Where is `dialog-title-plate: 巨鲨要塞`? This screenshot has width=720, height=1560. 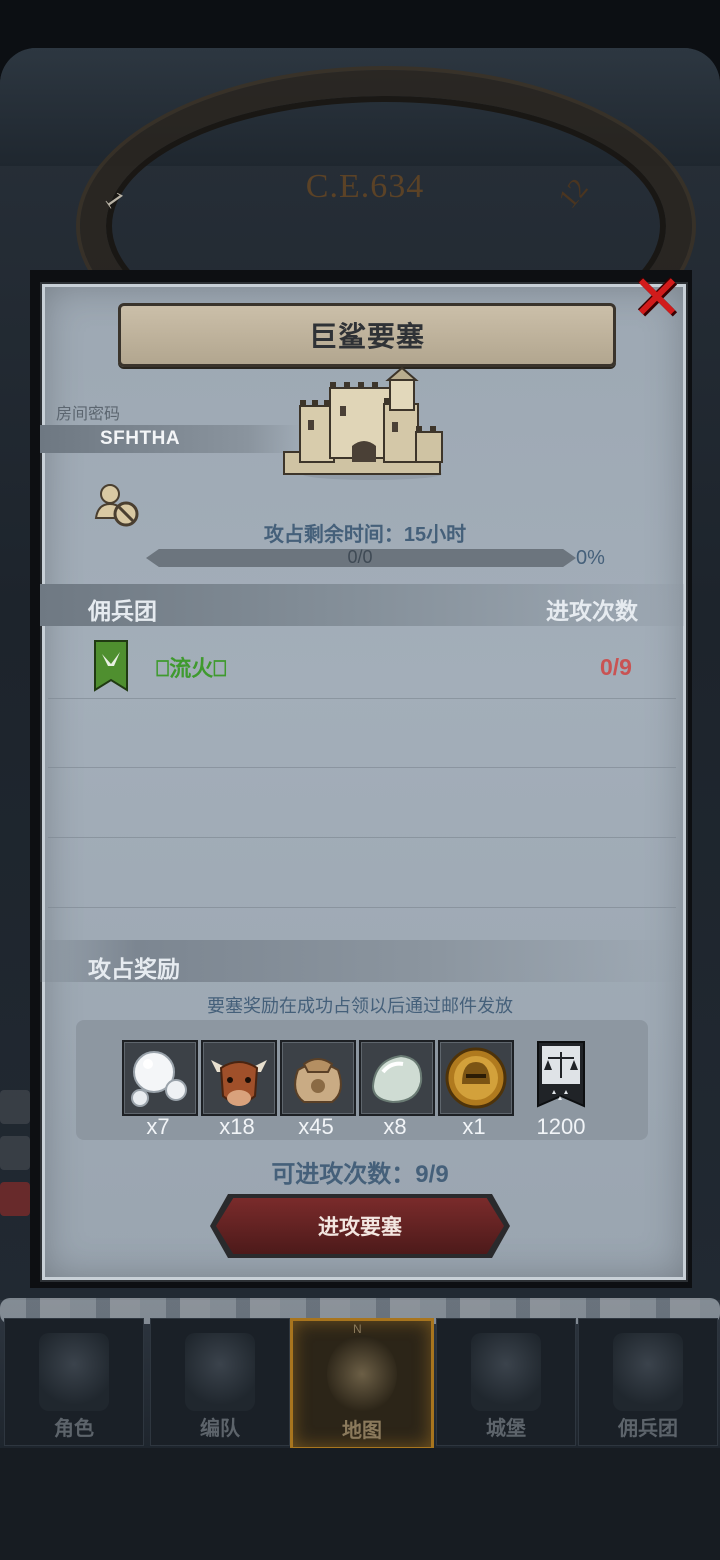
dialog-title-plate: 巨鲨要塞 is located at coordinates (367, 335).